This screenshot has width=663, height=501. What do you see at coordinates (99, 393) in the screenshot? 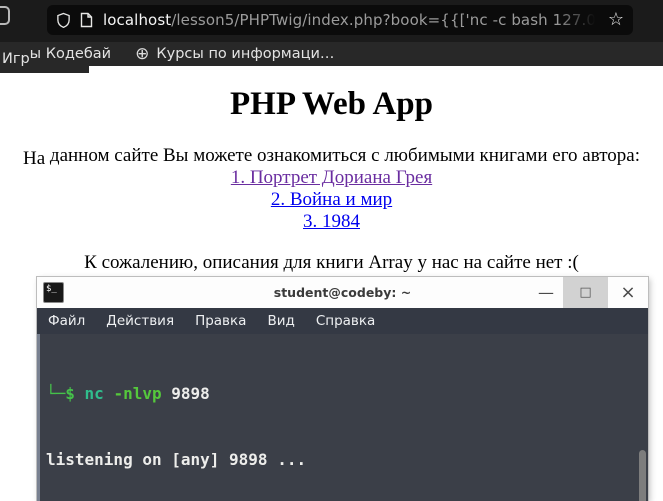
I see `prompt-command: nc` at bounding box center [99, 393].